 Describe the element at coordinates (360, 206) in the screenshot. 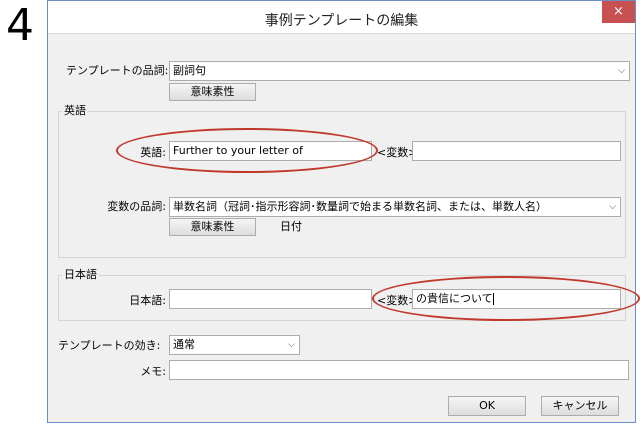

I see `variable-pos-value: 単数名詞（冠詞･指示形容詞･数量詞で始まる単数名詞、または、単数人名）` at that location.